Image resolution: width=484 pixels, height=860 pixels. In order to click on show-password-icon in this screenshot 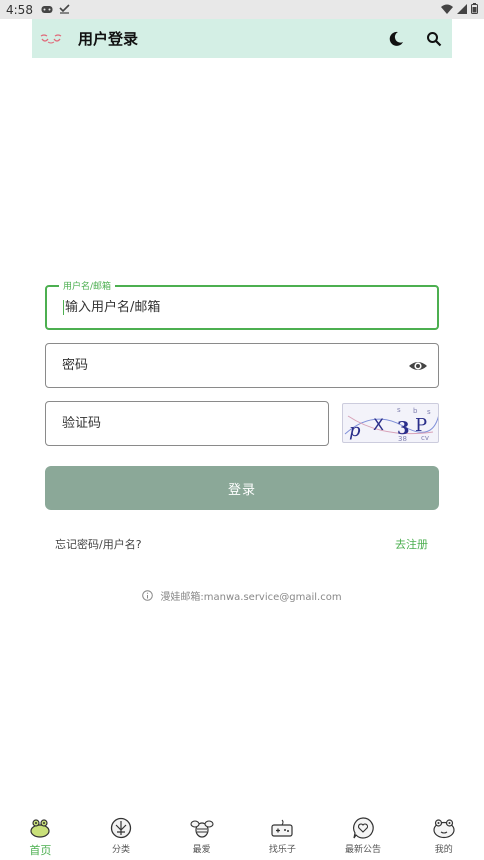, I will do `click(418, 366)`.